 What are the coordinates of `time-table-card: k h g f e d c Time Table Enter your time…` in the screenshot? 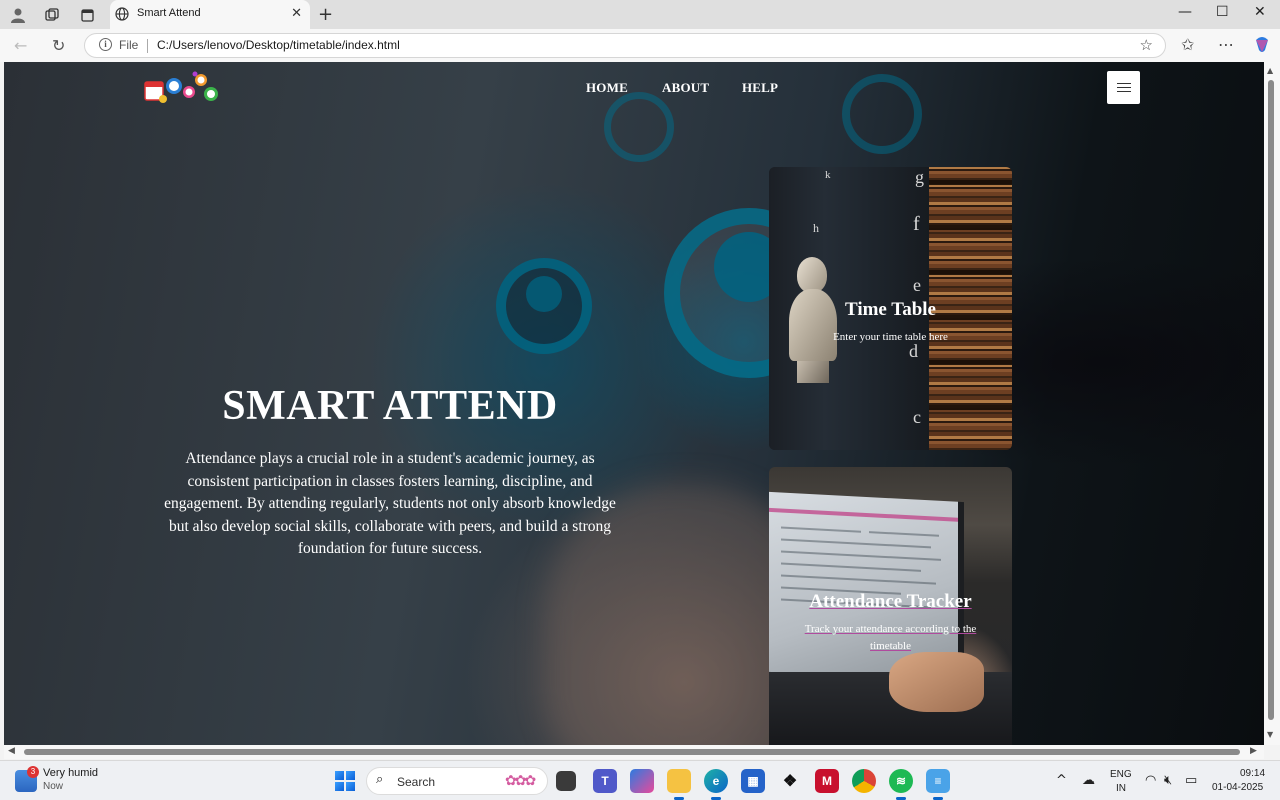 It's located at (890, 308).